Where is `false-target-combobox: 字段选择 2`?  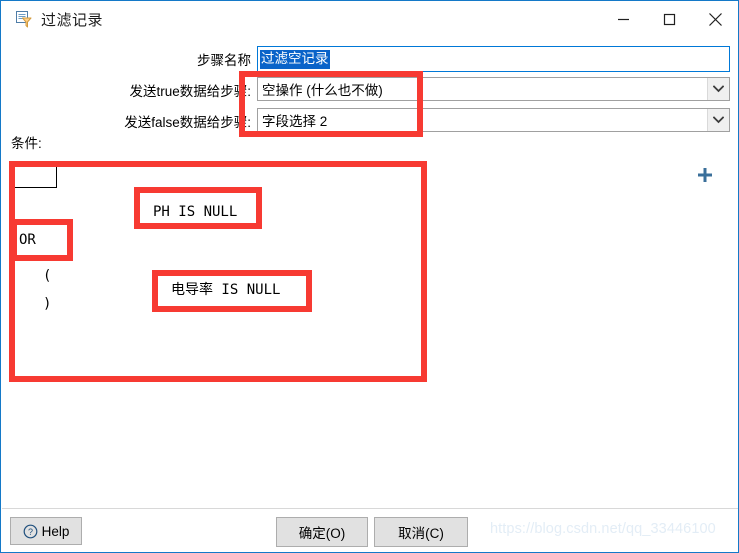 false-target-combobox: 字段选择 2 is located at coordinates (493, 120).